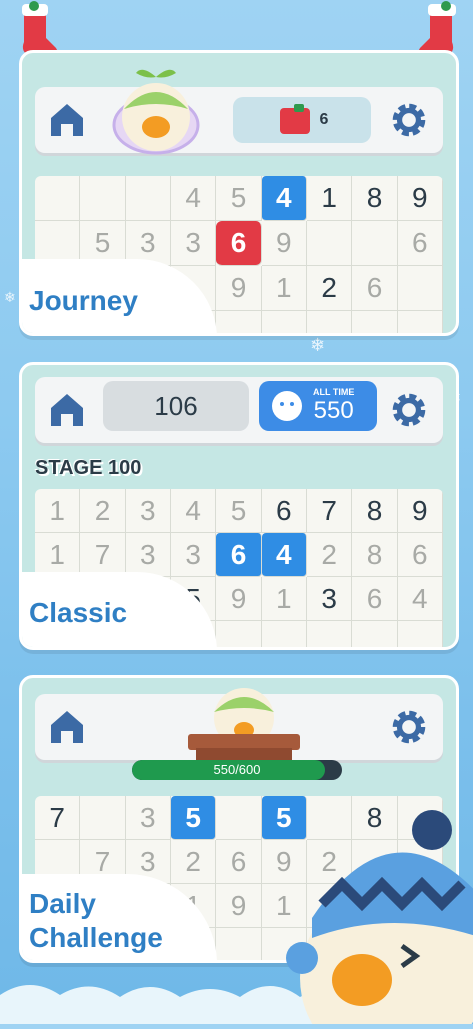  I want to click on daily-label-line1: Daily, so click(62, 903).